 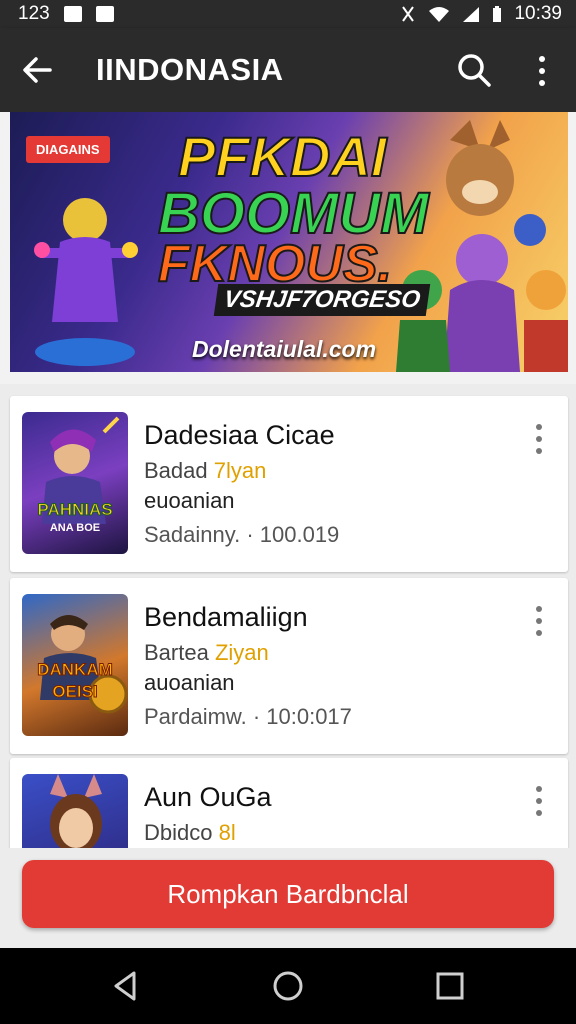 What do you see at coordinates (75, 483) in the screenshot?
I see `app-thumbnail: PAHNIAS ANA BOE` at bounding box center [75, 483].